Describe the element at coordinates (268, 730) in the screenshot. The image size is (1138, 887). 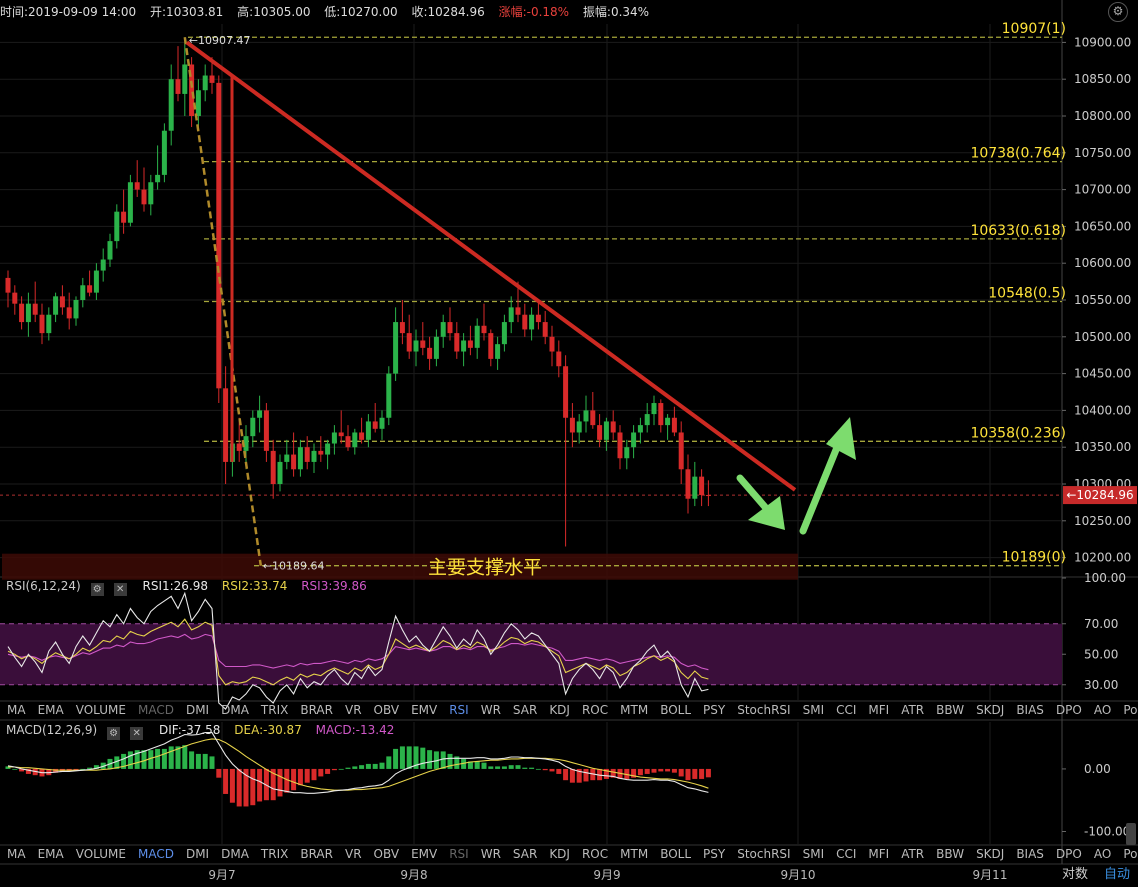
I see `dea-readout: DEA:-30.87` at that location.